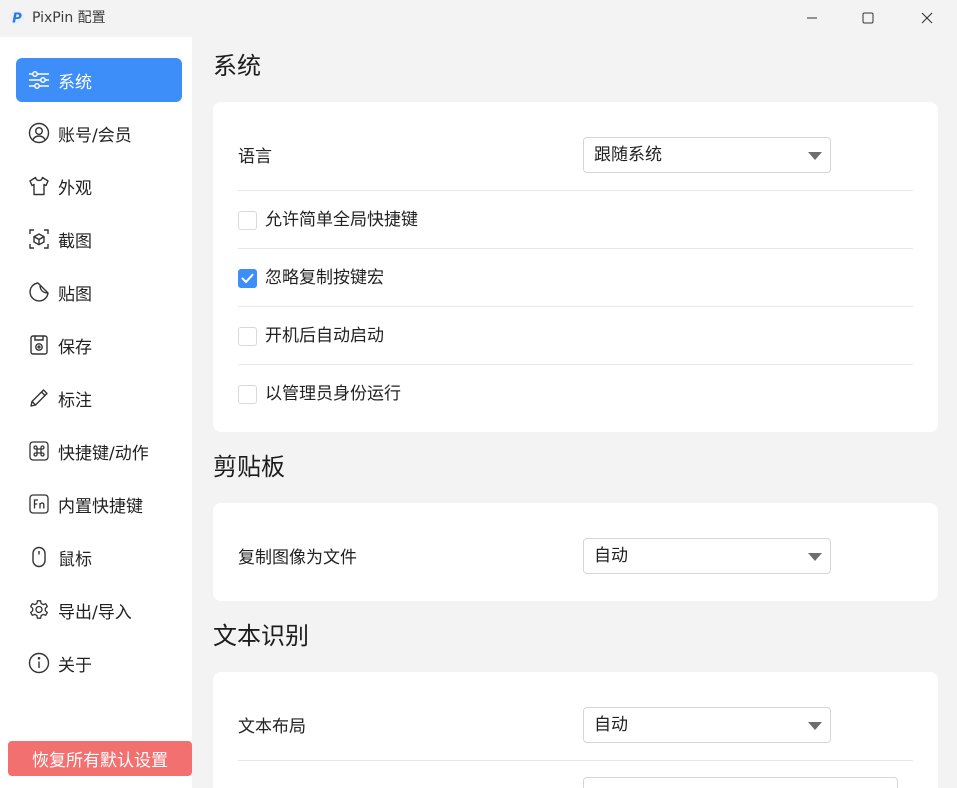 This screenshot has height=788, width=957. I want to click on autostart-checkbox, so click(247, 336).